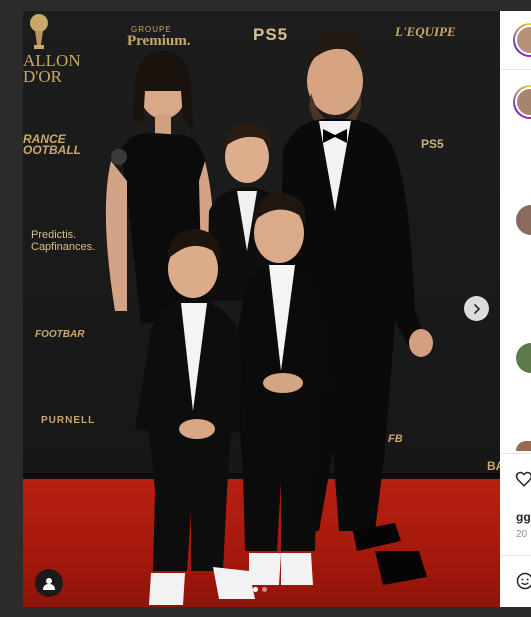 The width and height of the screenshot is (531, 617). What do you see at coordinates (515, 555) in the screenshot?
I see `comment-divider` at bounding box center [515, 555].